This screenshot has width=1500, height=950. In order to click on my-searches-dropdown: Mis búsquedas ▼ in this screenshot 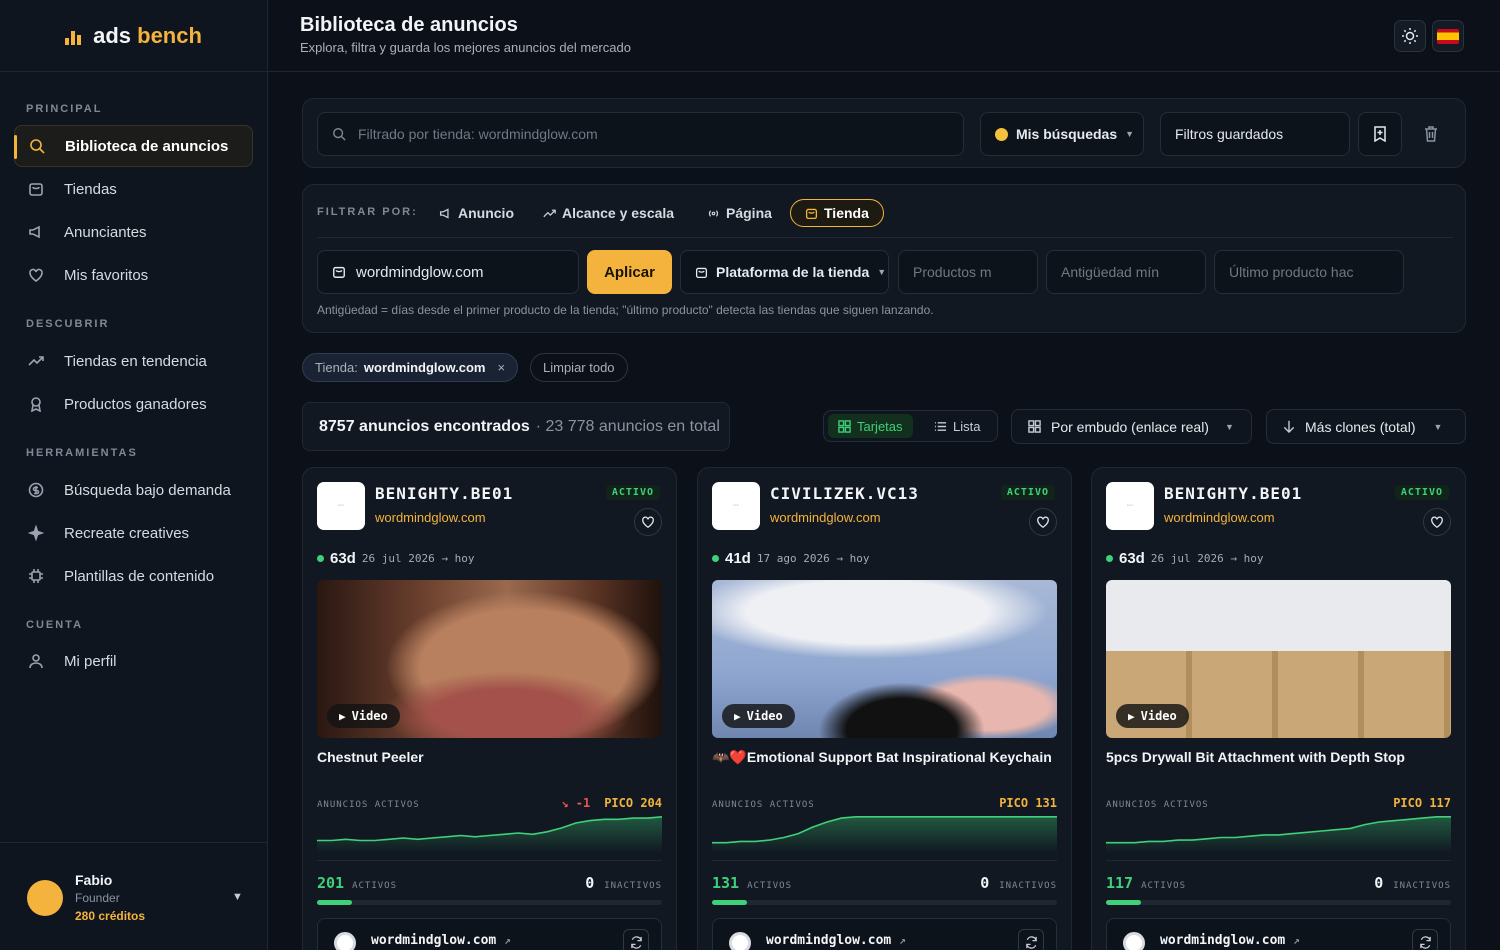, I will do `click(1062, 134)`.